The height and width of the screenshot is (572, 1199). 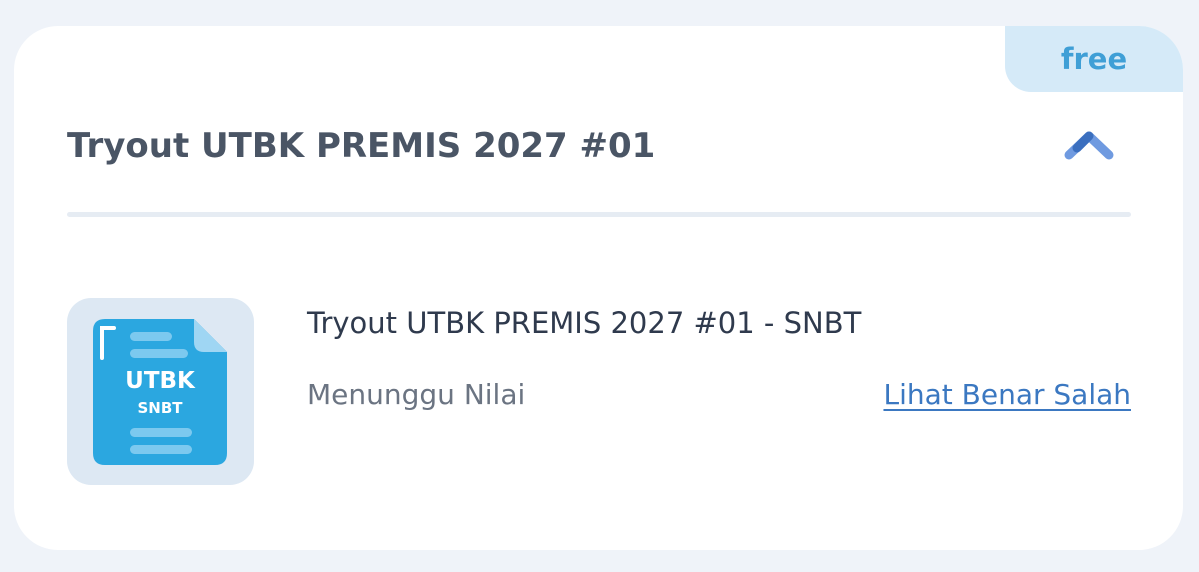 What do you see at coordinates (1007, 394) in the screenshot?
I see `view-answers-link: Lihat Benar Salah` at bounding box center [1007, 394].